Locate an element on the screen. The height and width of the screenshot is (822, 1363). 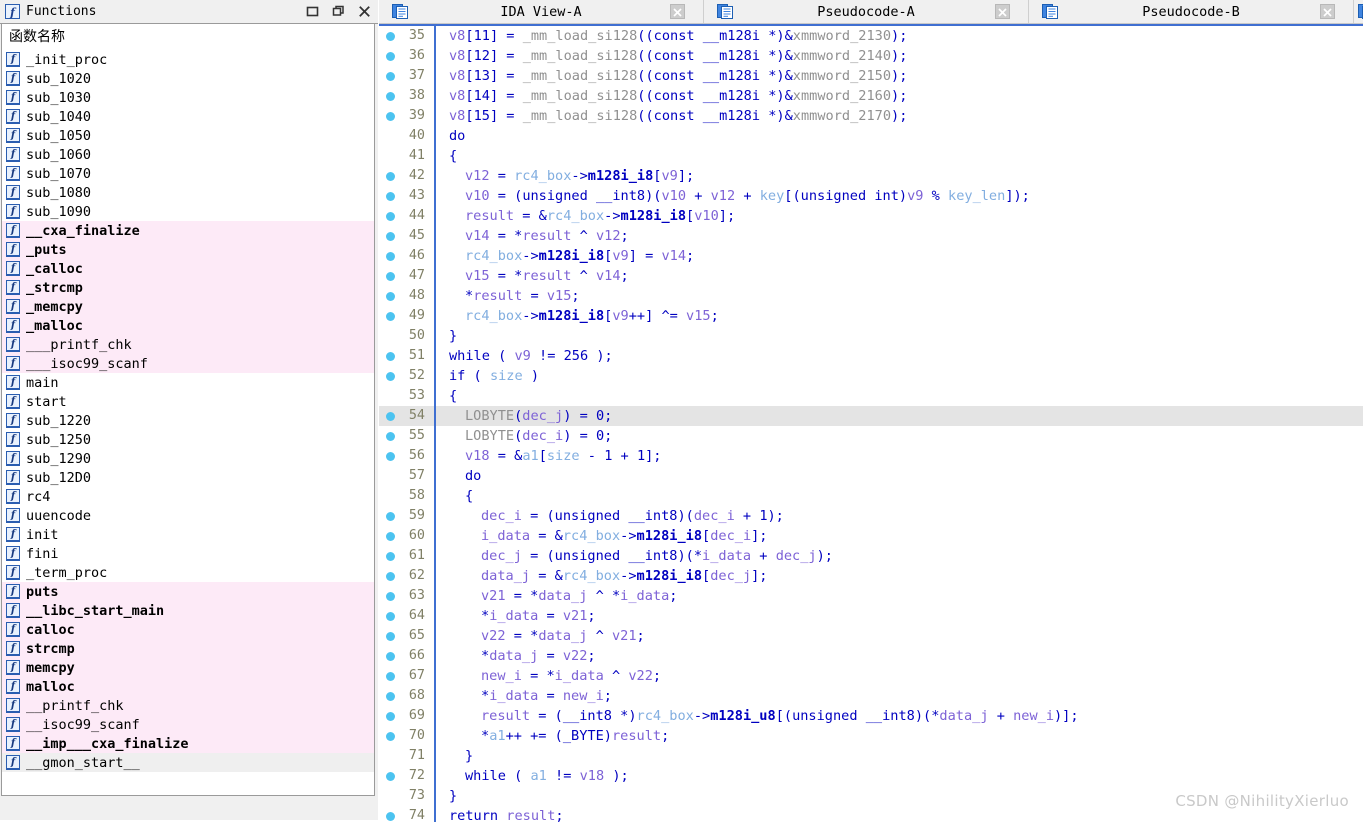
tab-ida-view-a: IDA View-A is located at coordinates (541, 11).